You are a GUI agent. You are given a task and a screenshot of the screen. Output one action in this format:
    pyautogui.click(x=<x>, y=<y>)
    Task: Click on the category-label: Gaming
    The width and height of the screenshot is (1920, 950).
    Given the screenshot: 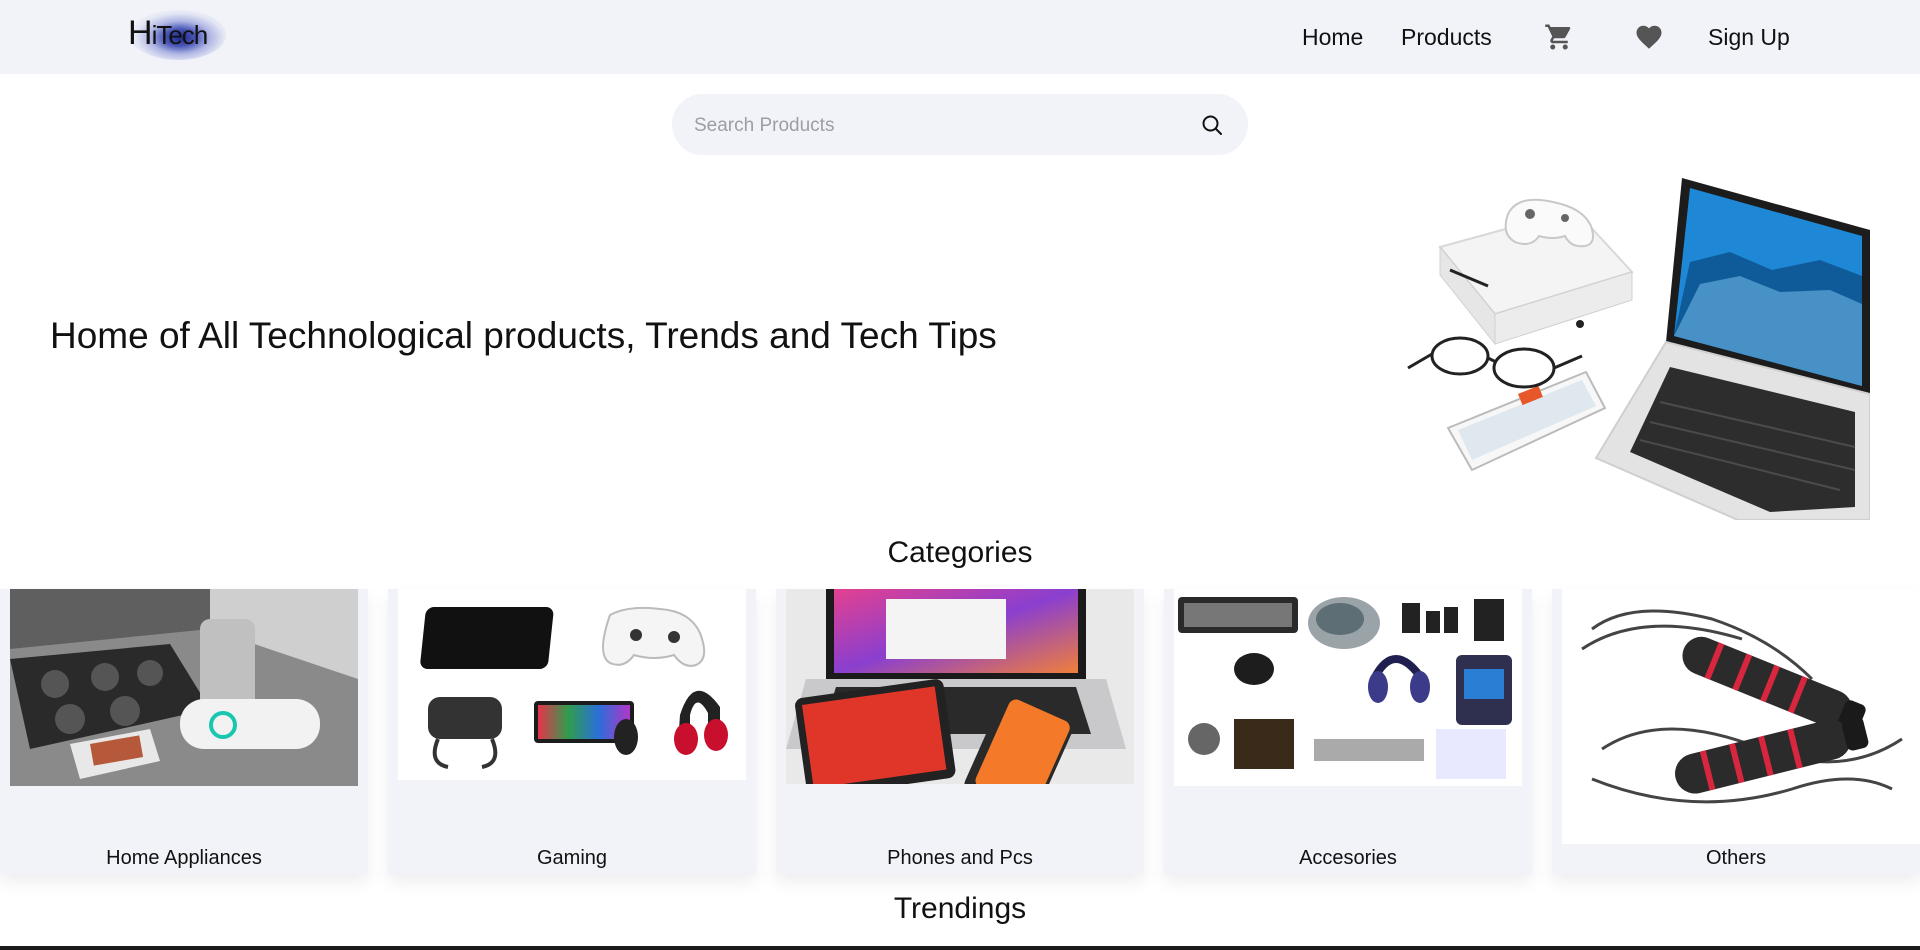 What is the action you would take?
    pyautogui.click(x=572, y=858)
    